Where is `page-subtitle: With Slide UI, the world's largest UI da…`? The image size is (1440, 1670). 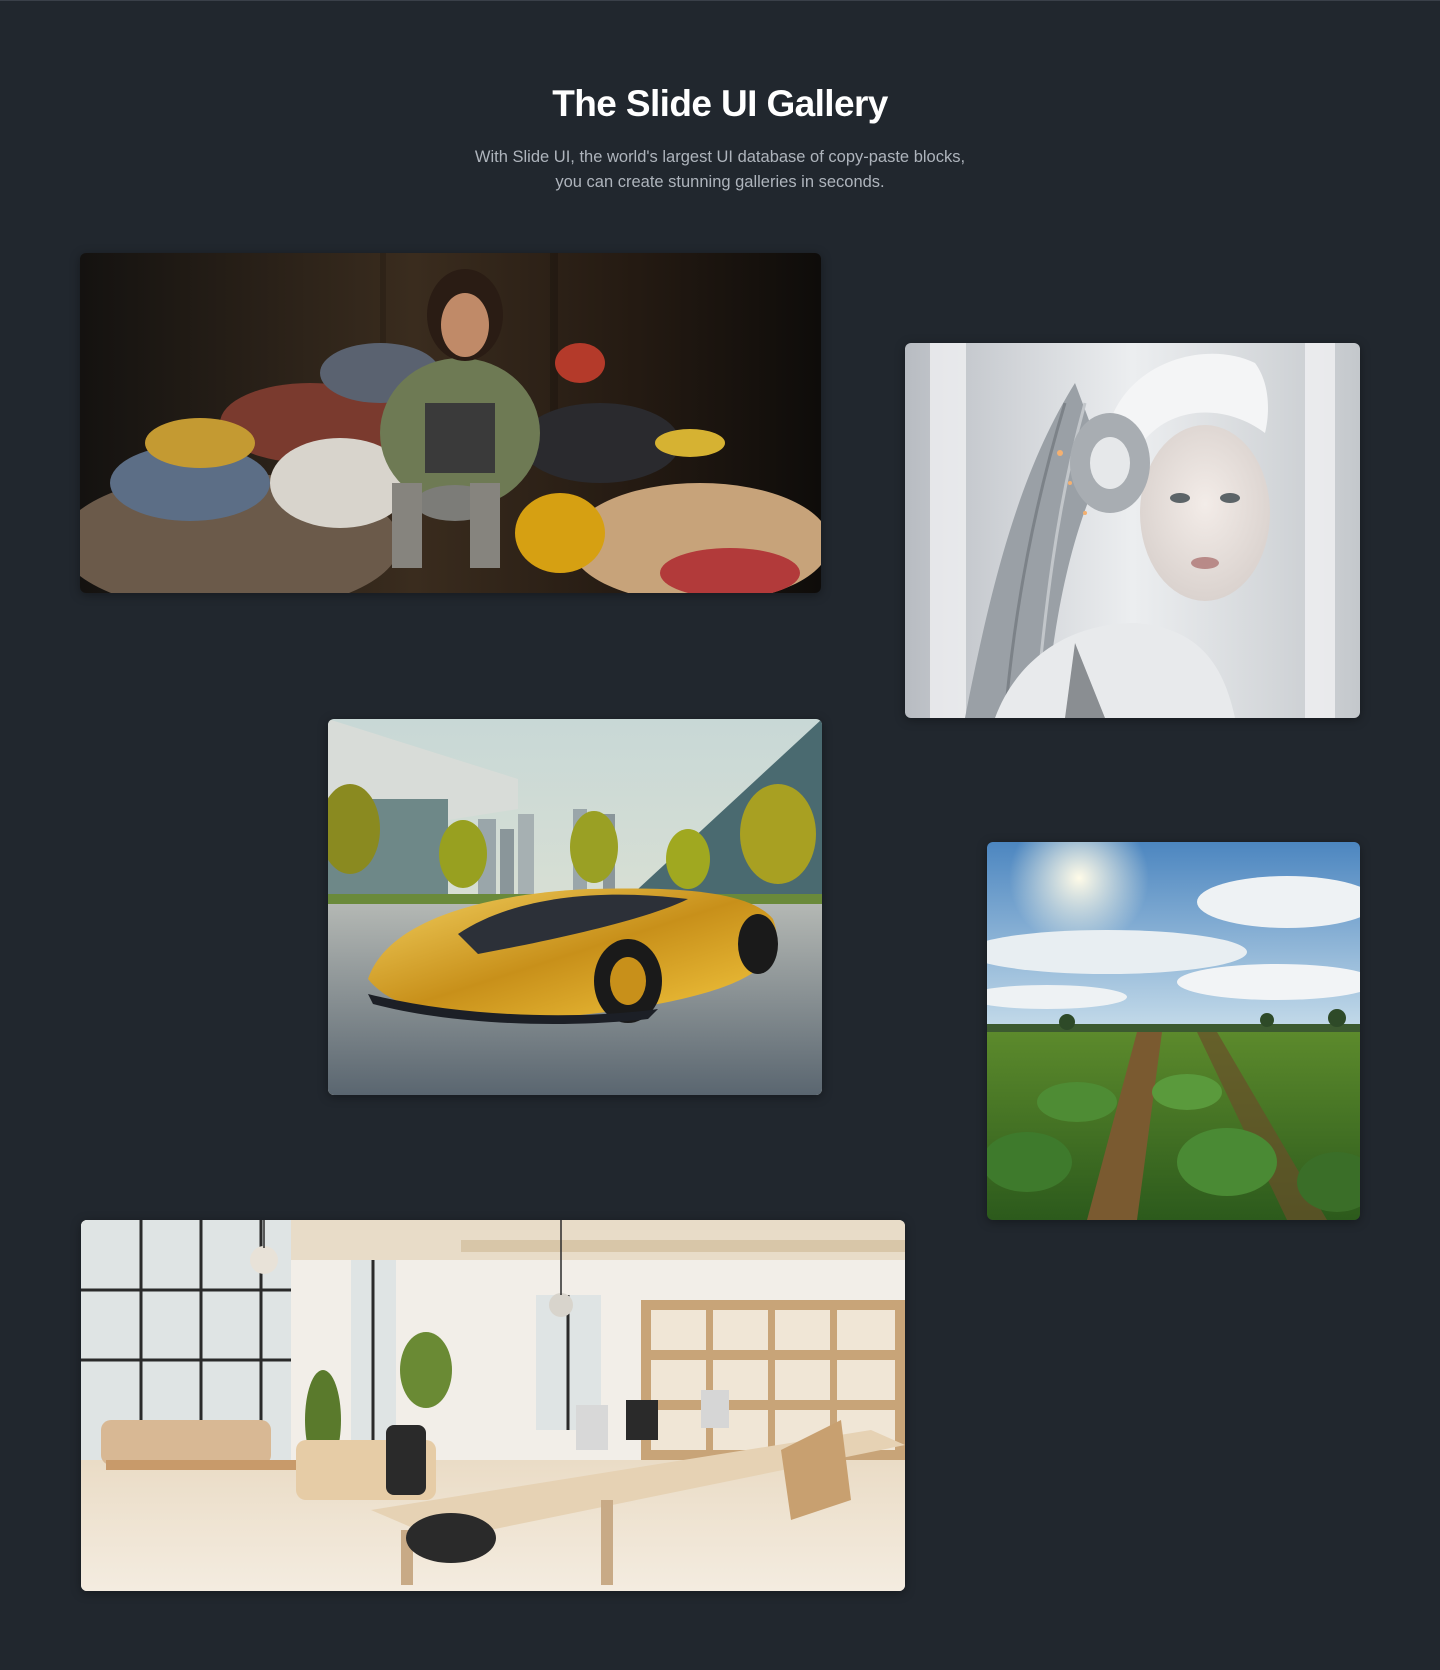
page-subtitle: With Slide UI, the world's largest UI da… is located at coordinates (720, 170).